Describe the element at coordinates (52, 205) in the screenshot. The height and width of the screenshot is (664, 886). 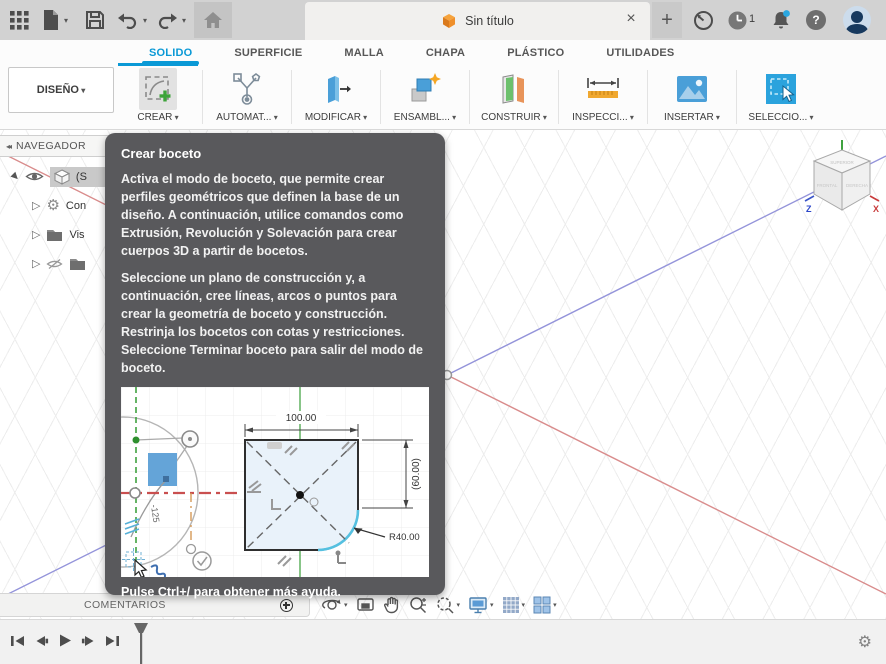
I see `settings-gear-icon` at that location.